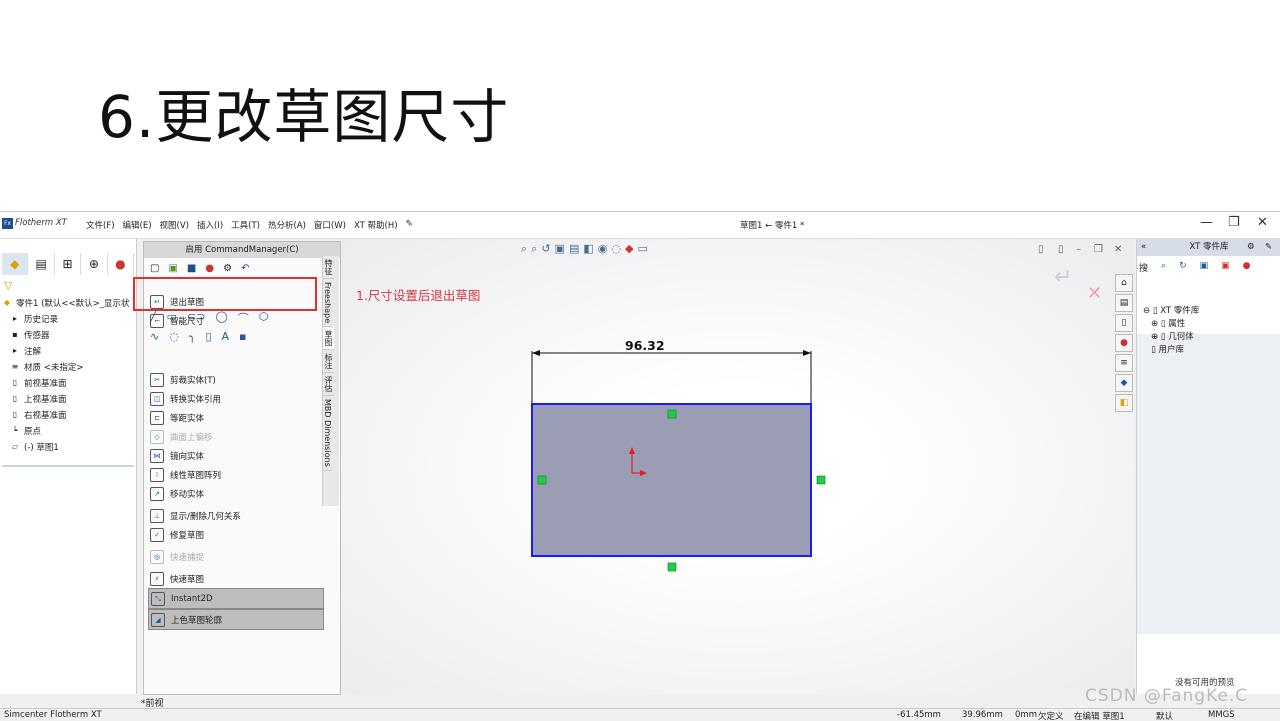 The image size is (1280, 721). Describe the element at coordinates (225, 294) in the screenshot. I see `highlight-box` at that location.